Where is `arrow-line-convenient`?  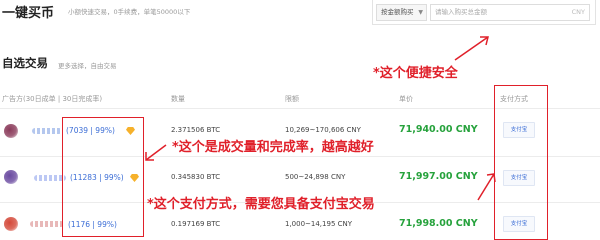 arrow-line-convenient is located at coordinates (471, 48).